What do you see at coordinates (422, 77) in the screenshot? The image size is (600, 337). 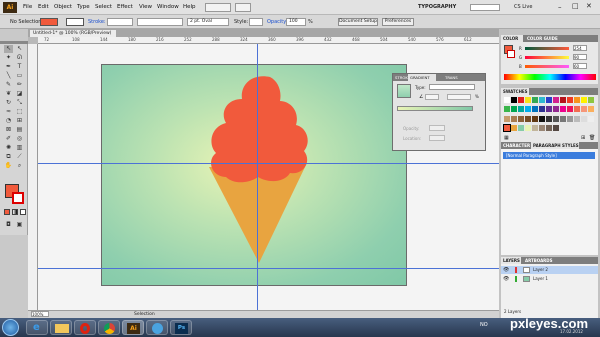 I see `tab-gradient: GRADIENT` at bounding box center [422, 77].